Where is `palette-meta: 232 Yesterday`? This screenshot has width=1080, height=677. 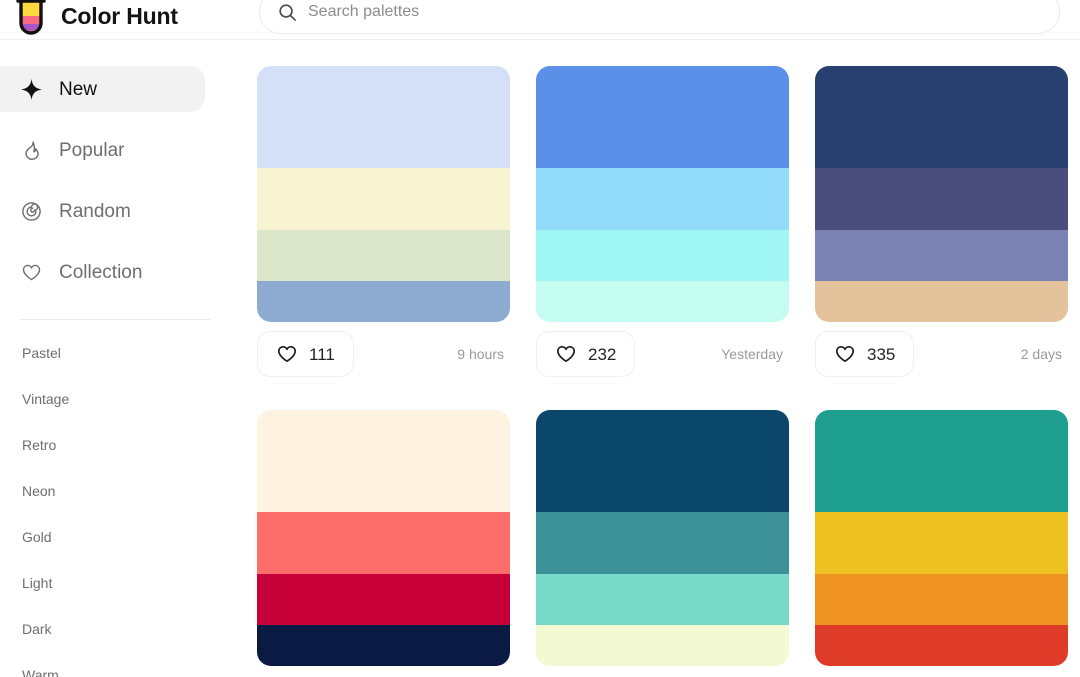
palette-meta: 232 Yesterday is located at coordinates (662, 354).